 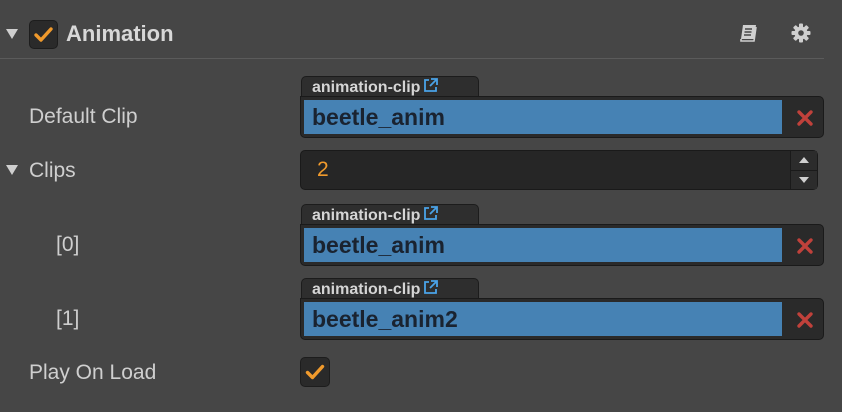 I want to click on clips-fold-arrow-icon, so click(x=12, y=170).